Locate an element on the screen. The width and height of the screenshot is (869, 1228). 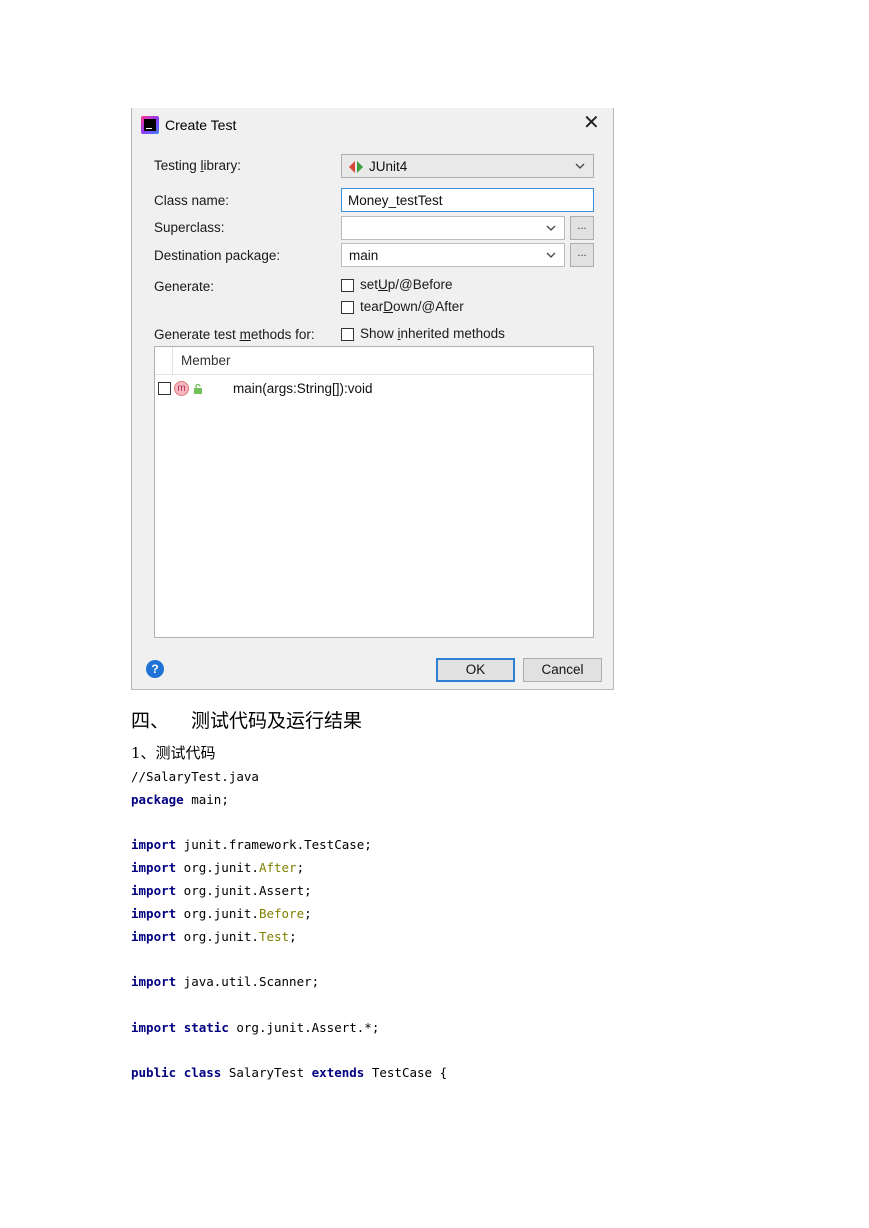
setup-checkbox is located at coordinates (347, 285).